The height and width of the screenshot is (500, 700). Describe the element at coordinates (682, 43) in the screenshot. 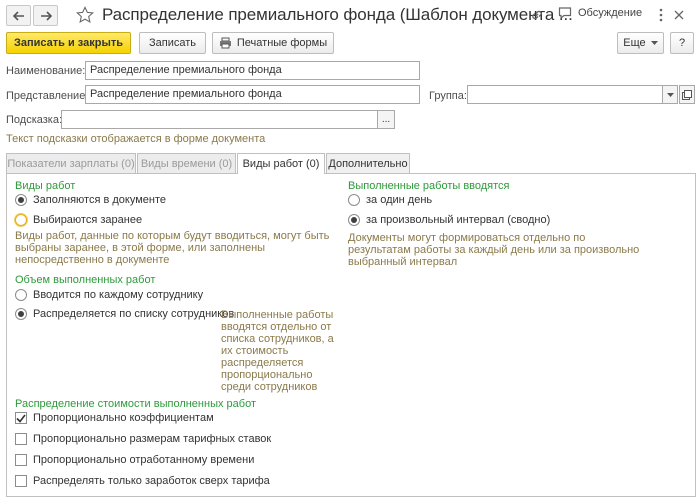

I see `help-button: ?` at that location.